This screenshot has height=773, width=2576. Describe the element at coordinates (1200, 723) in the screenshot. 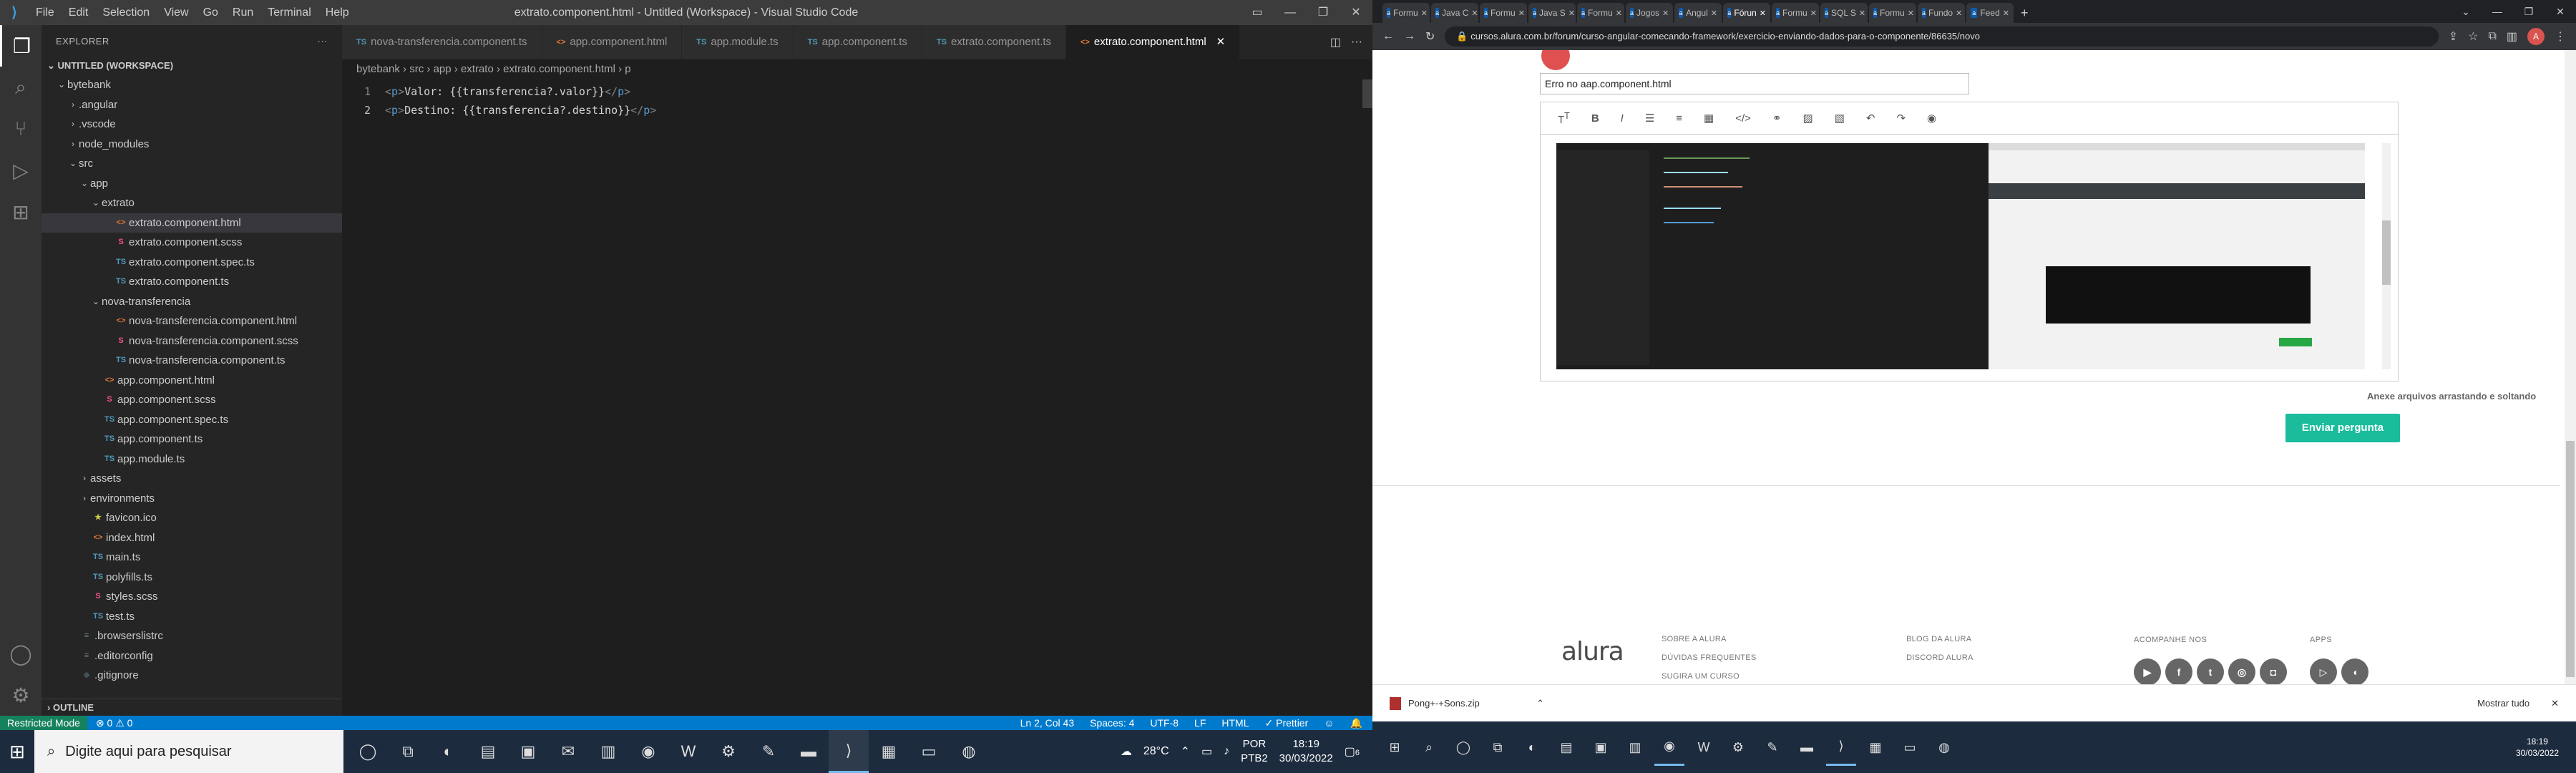

I see `end-of-line: LF` at that location.